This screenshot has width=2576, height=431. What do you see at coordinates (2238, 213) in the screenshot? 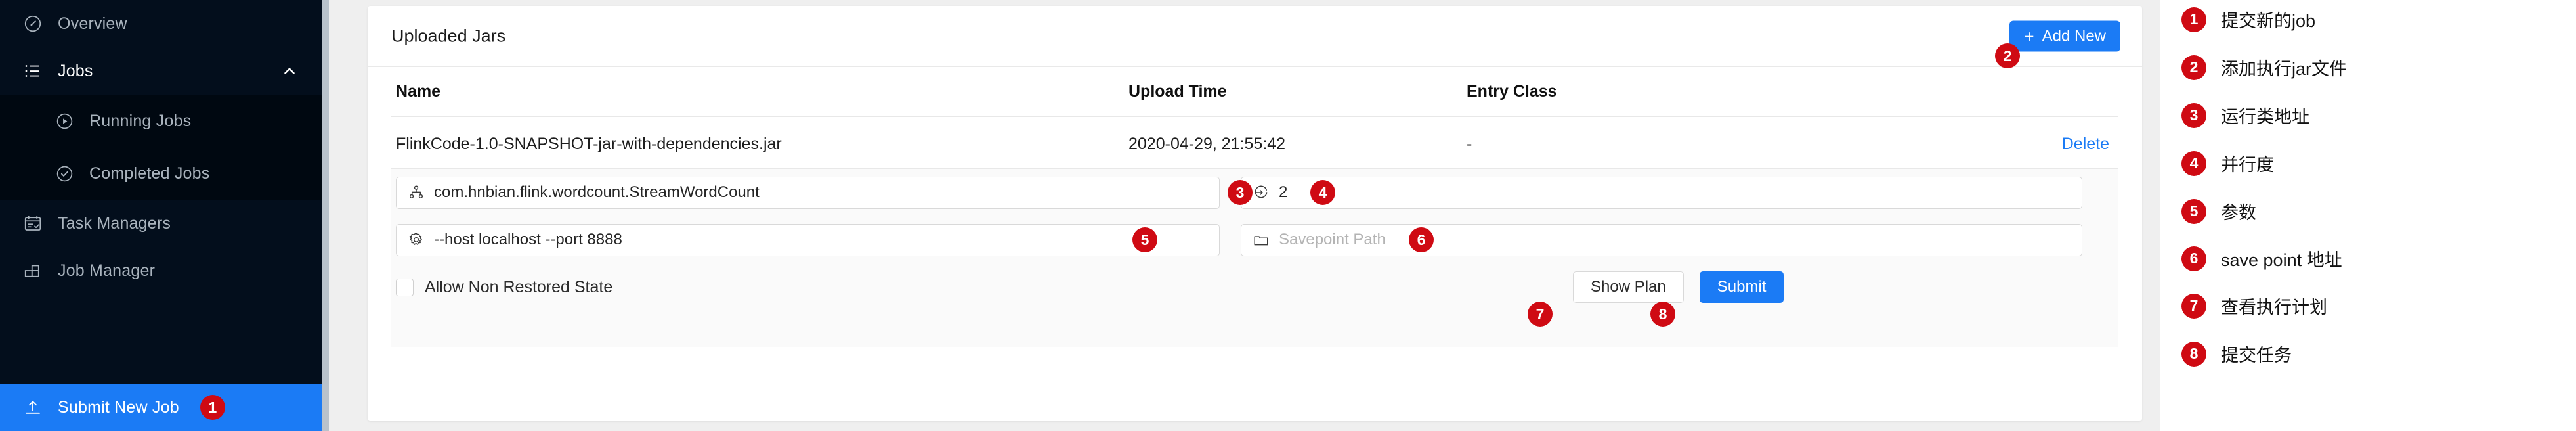
I see `legend-label: 参数` at bounding box center [2238, 213].